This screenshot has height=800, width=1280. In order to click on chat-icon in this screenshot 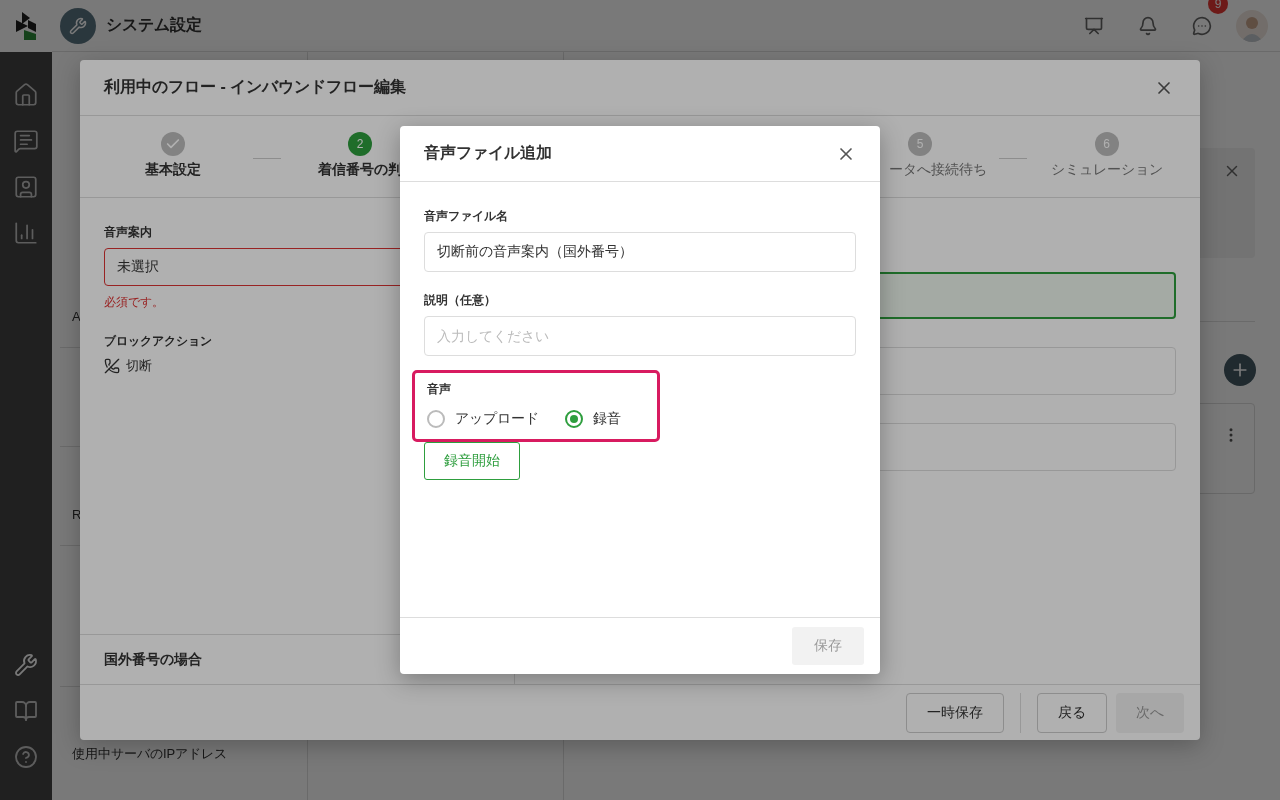, I will do `click(1202, 25)`.